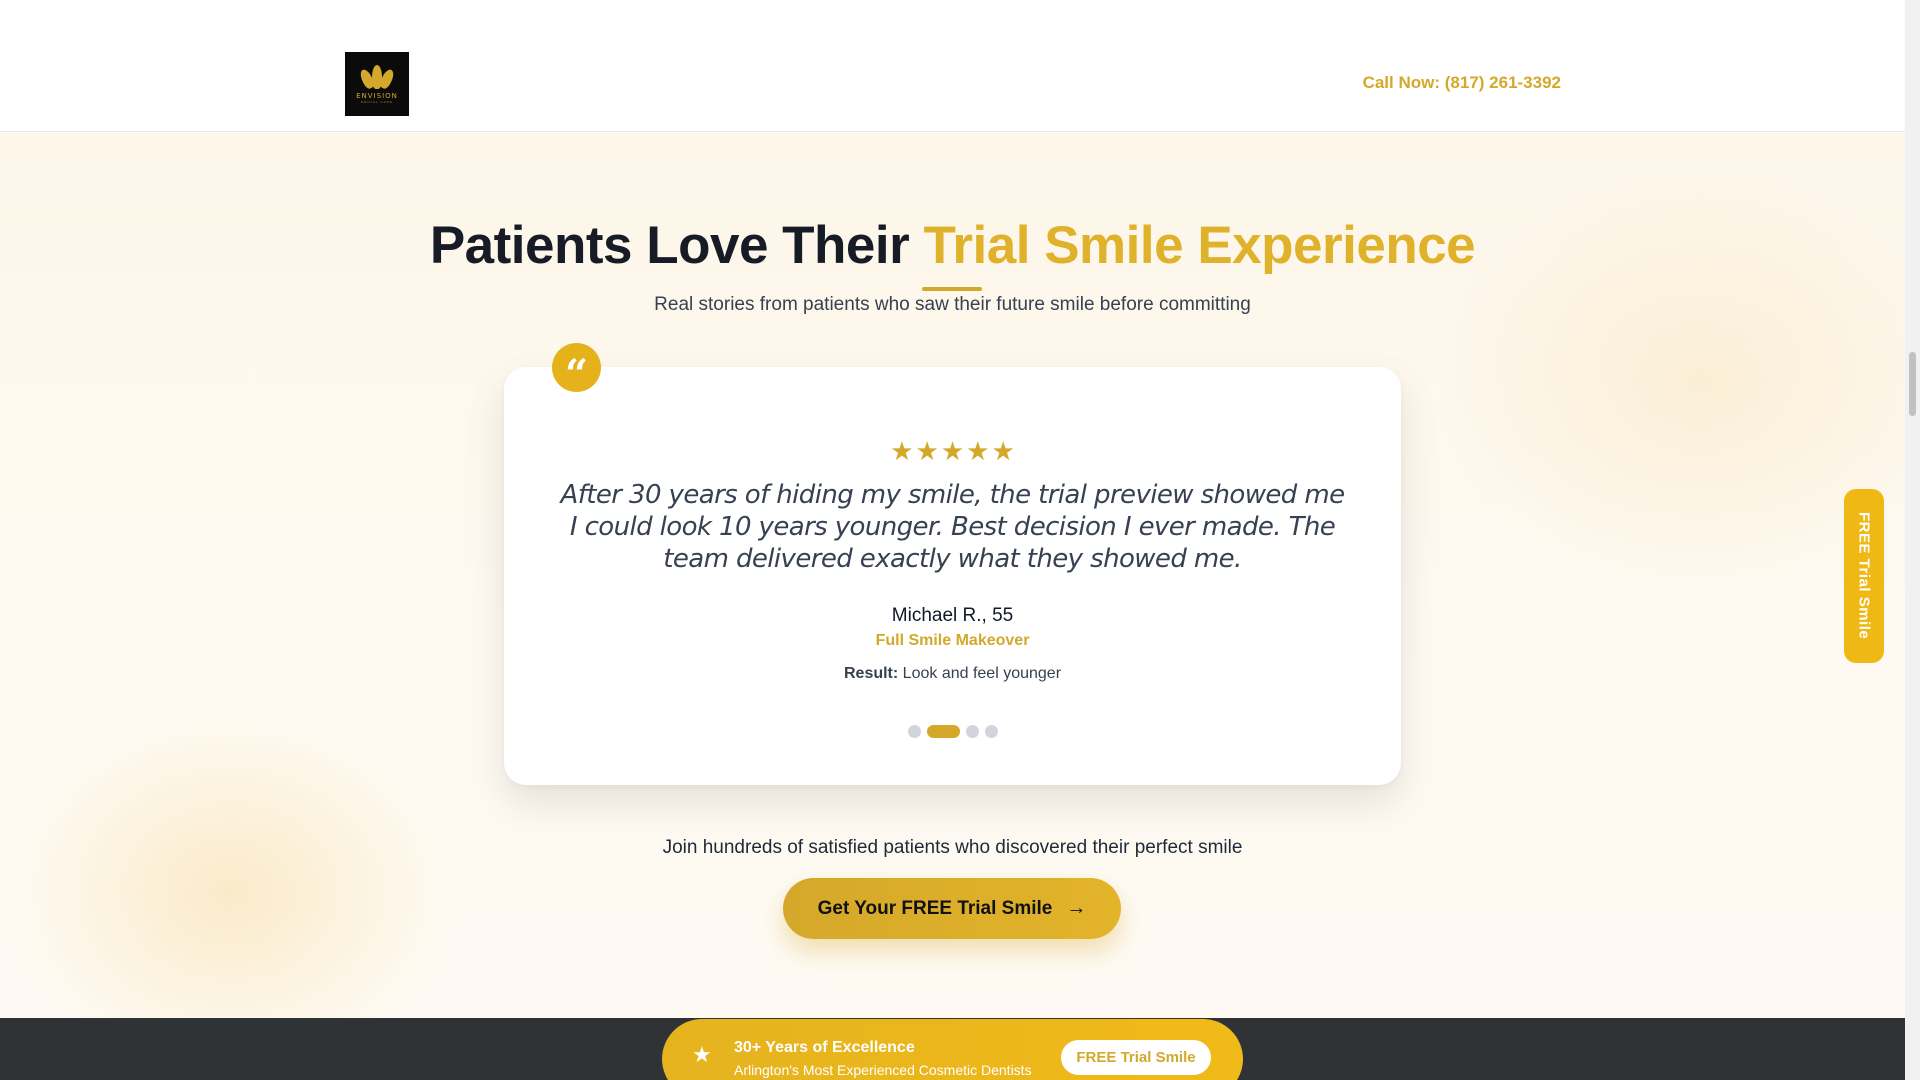  What do you see at coordinates (982, 673) in the screenshot?
I see `result-value: Look and feel younger` at bounding box center [982, 673].